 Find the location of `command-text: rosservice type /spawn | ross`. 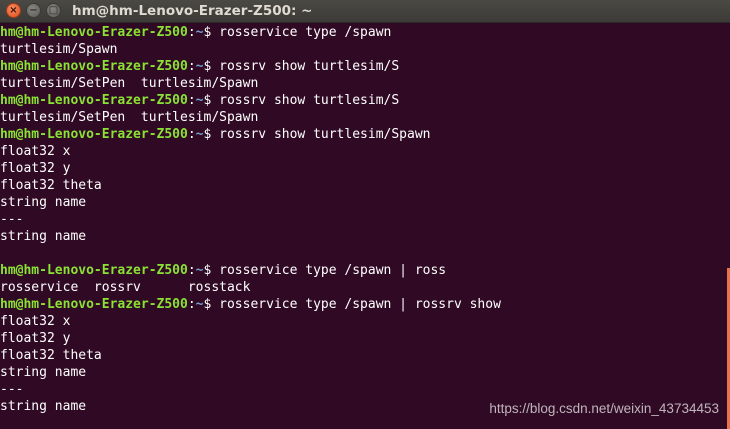

command-text: rosservice type /spawn | ross is located at coordinates (333, 270).